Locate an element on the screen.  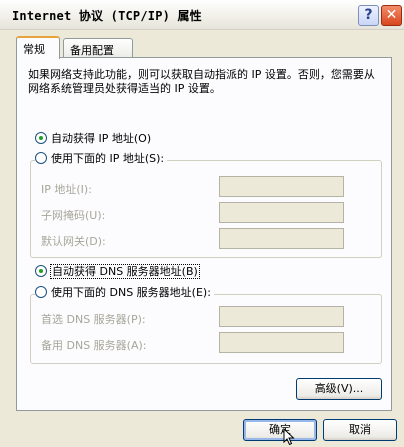
window-title: Internet 协议 (TCP/IP) 属性 is located at coordinates (107, 16).